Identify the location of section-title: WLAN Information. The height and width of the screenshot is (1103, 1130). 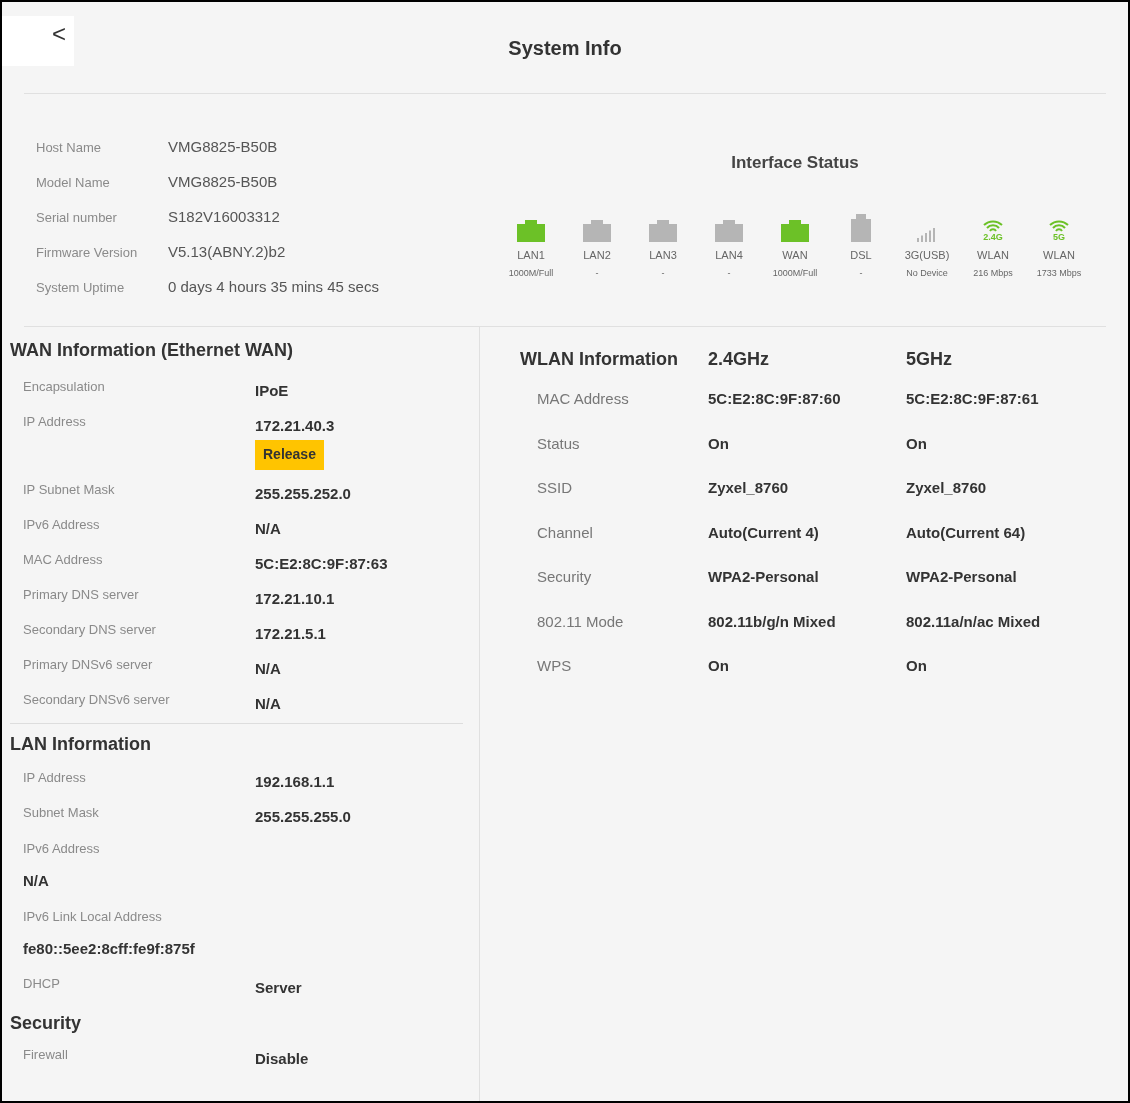
(599, 359).